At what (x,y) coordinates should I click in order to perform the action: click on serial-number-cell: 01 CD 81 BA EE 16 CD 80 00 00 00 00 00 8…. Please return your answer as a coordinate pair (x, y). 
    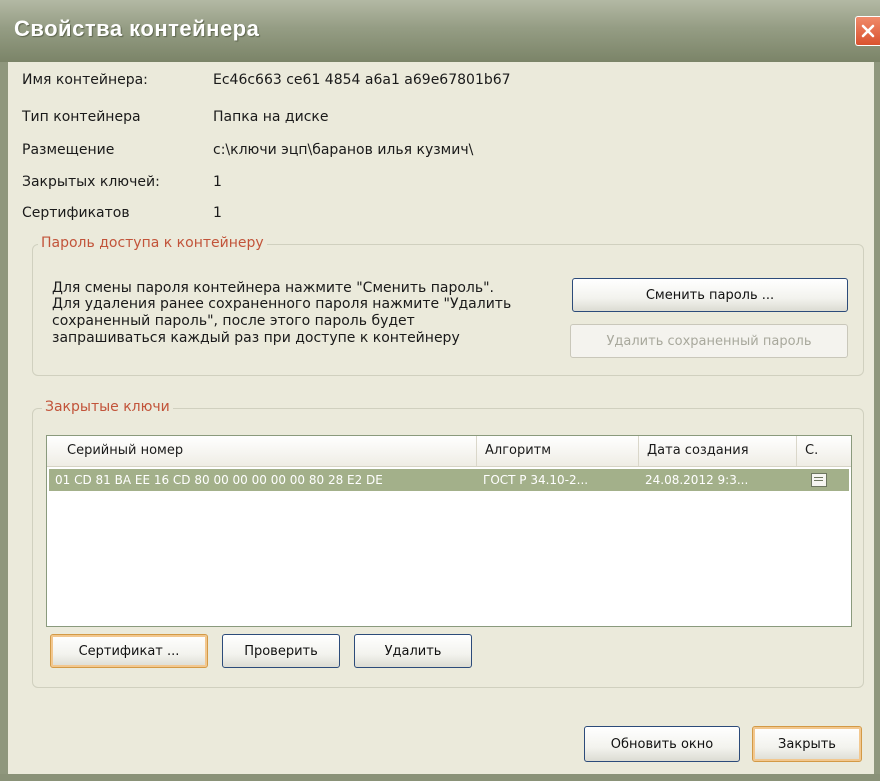
    Looking at the image, I should click on (219, 480).